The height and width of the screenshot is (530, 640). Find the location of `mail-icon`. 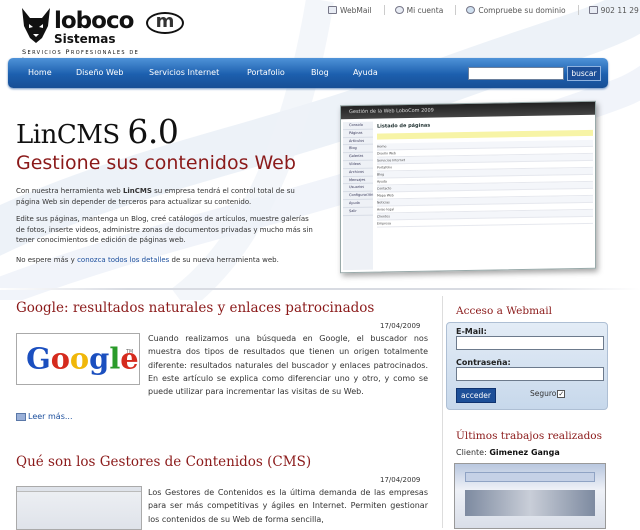

mail-icon is located at coordinates (332, 10).